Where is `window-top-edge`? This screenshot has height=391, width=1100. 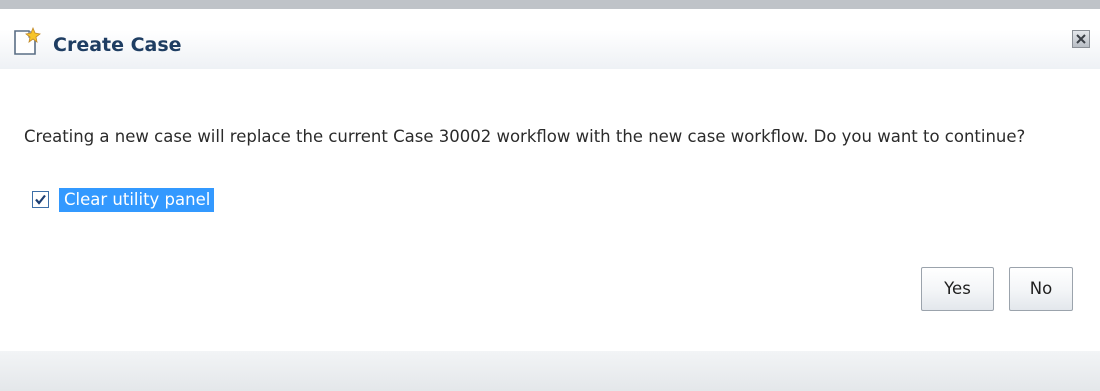 window-top-edge is located at coordinates (550, 4).